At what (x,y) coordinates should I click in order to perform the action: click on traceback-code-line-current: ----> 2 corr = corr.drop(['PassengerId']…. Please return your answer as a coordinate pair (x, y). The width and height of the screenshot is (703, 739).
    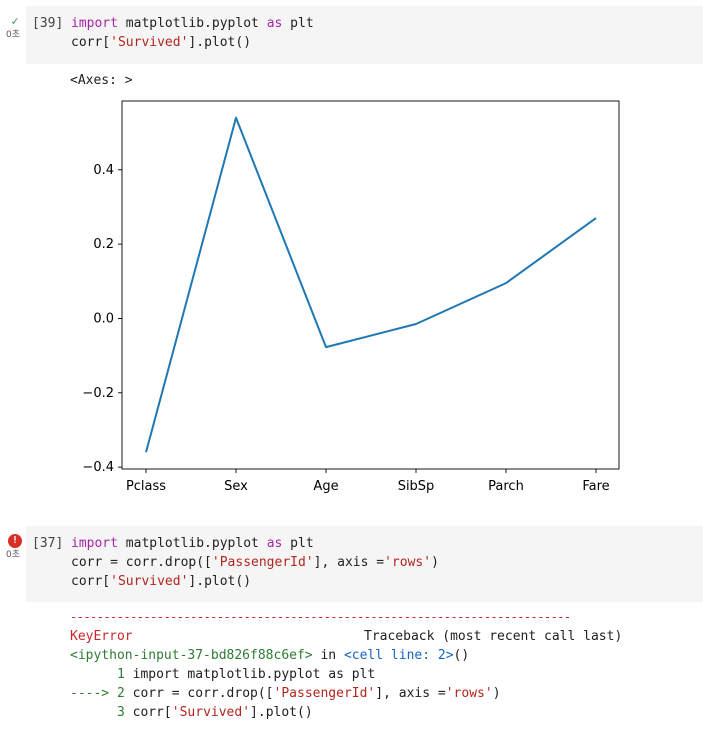
    Looking at the image, I should click on (285, 693).